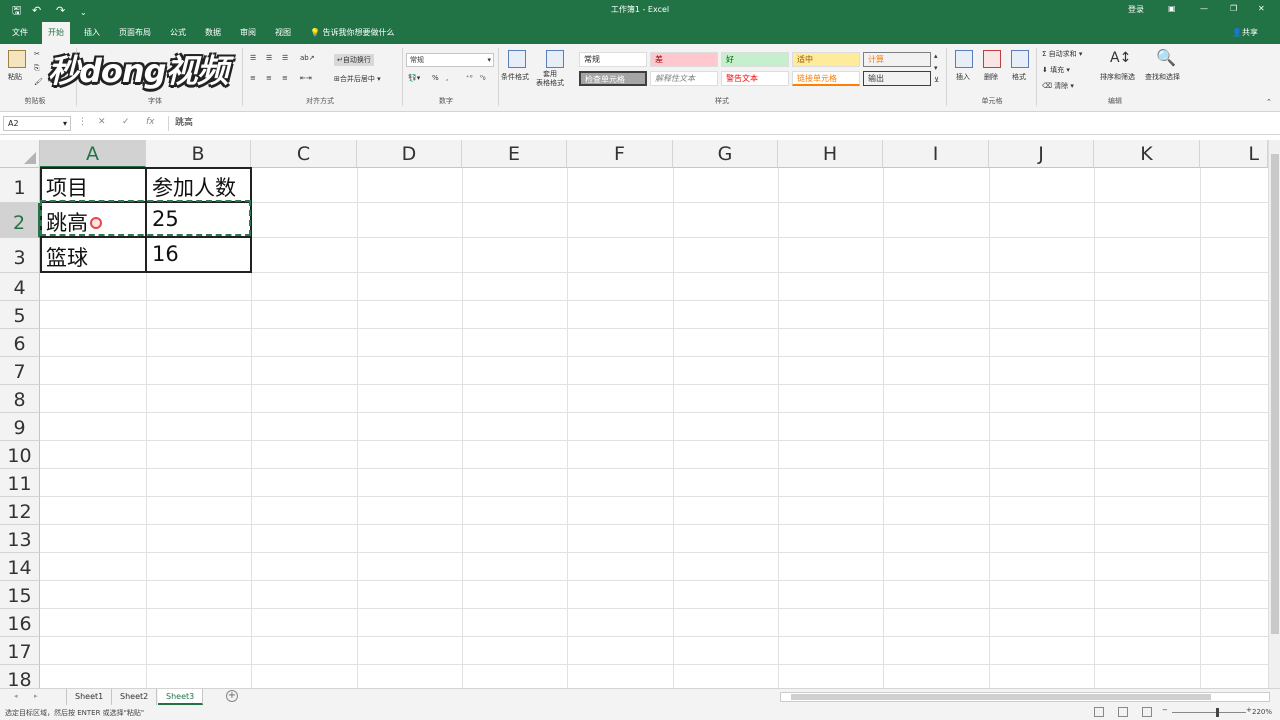 This screenshot has width=1280, height=720. Describe the element at coordinates (721, 123) in the screenshot. I see `formula-input: 跳高` at that location.